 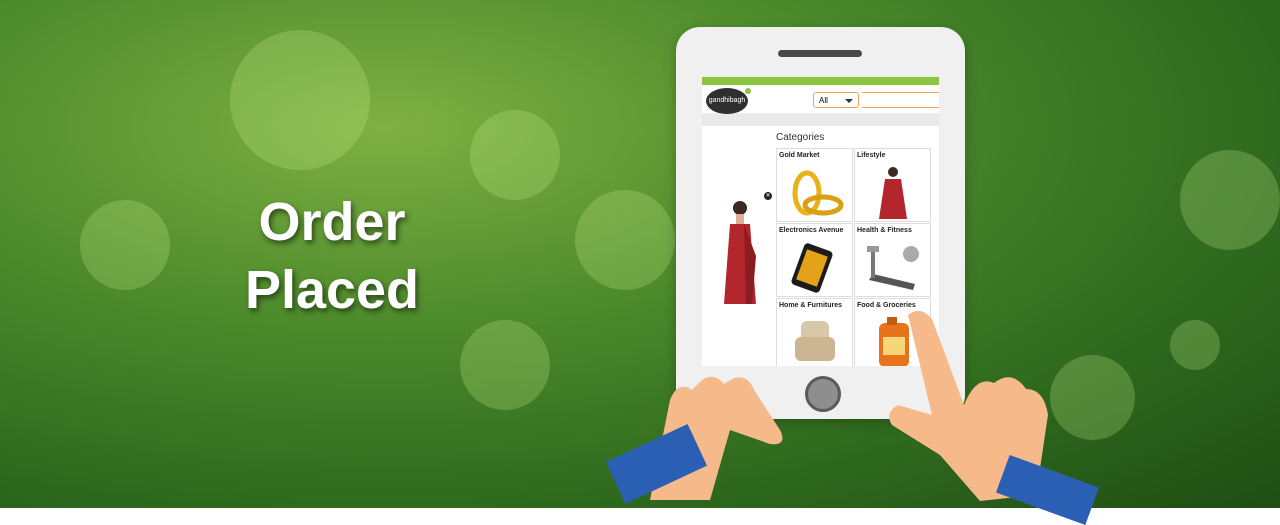 I want to click on category-tile-home-furnitures: Home & Furnitures, so click(x=814, y=332).